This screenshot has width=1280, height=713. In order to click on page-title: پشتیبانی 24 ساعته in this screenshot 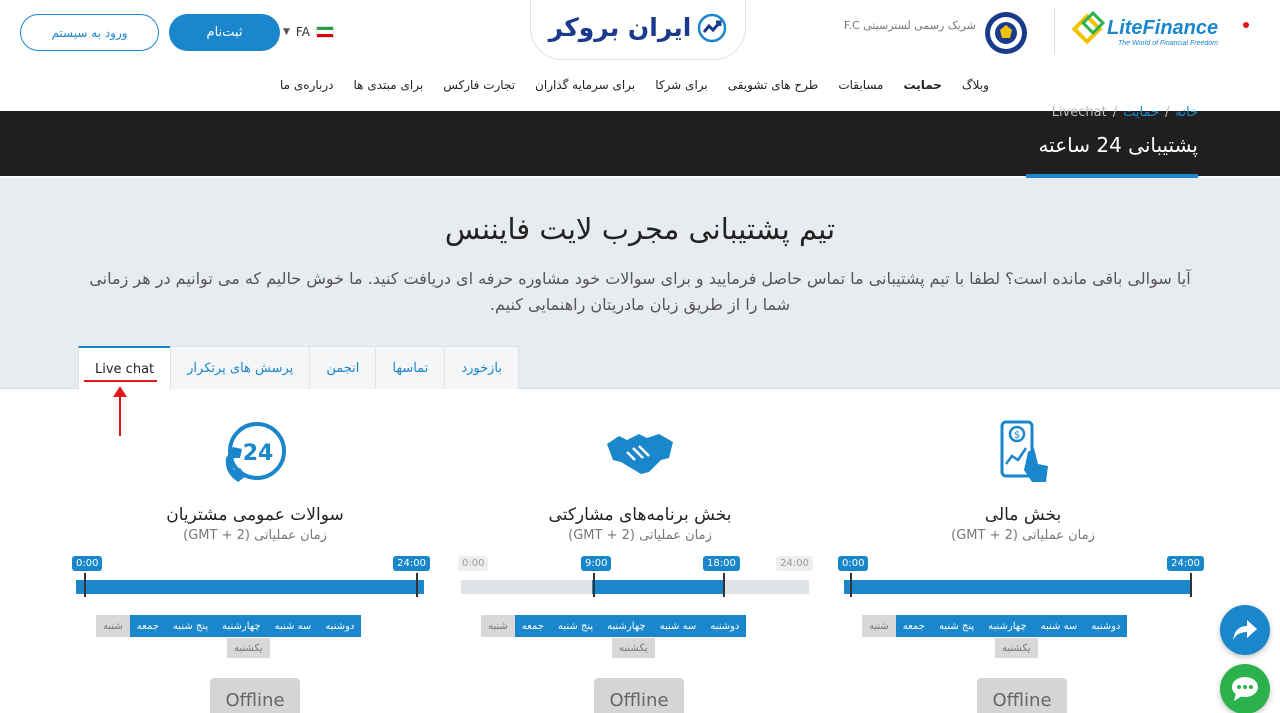, I will do `click(1118, 145)`.